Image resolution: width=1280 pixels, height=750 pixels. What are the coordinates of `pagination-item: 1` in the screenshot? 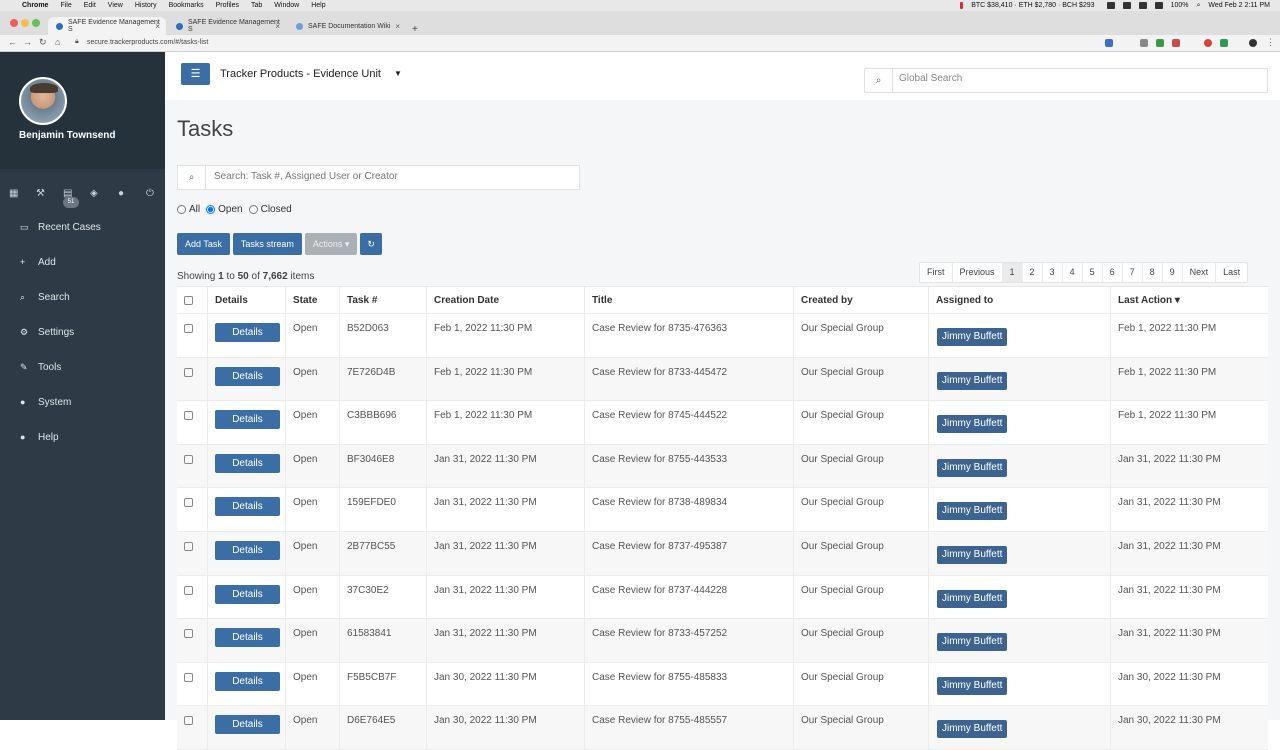 It's located at (1012, 272).